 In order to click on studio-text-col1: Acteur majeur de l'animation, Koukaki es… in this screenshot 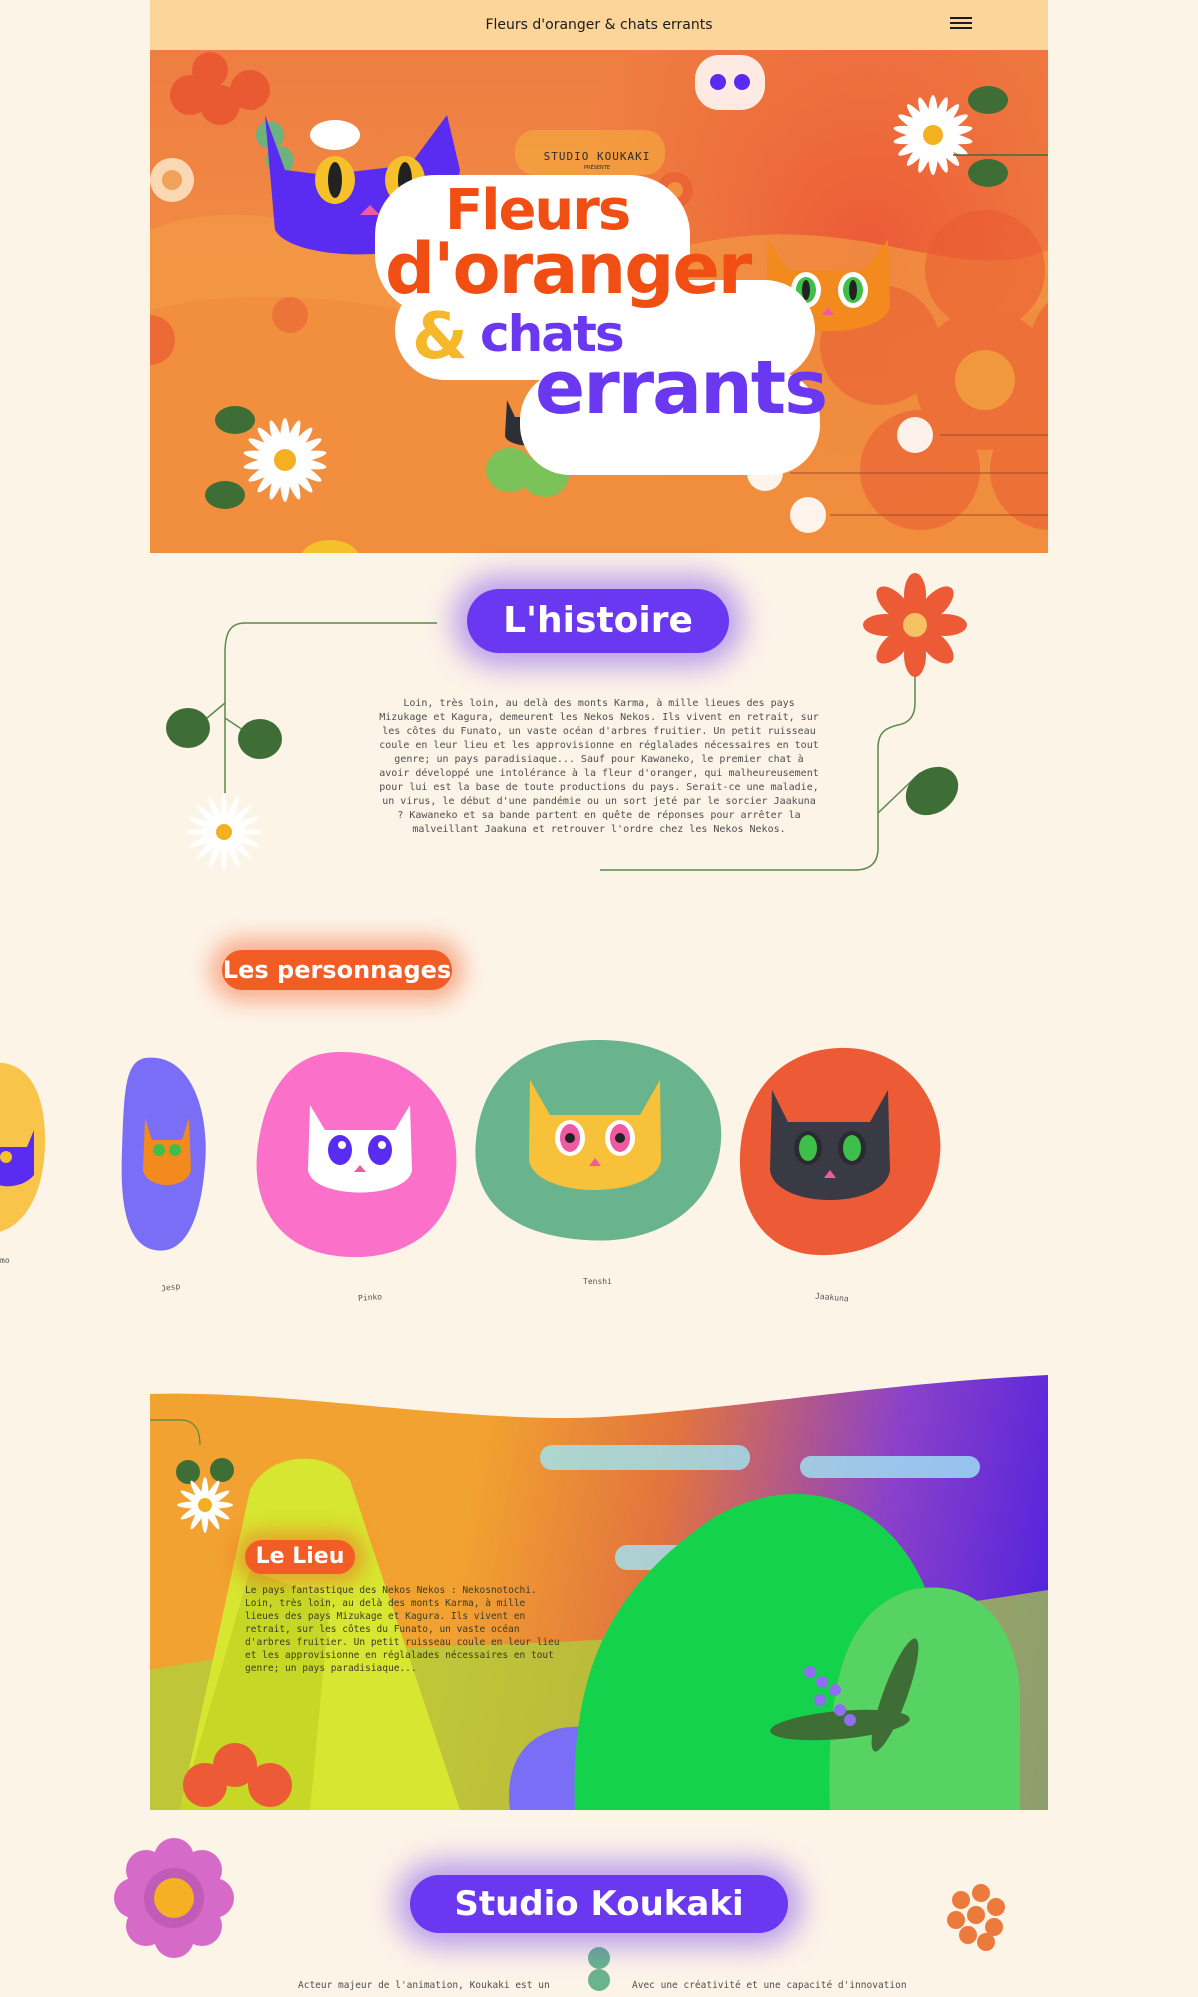, I will do `click(424, 1985)`.